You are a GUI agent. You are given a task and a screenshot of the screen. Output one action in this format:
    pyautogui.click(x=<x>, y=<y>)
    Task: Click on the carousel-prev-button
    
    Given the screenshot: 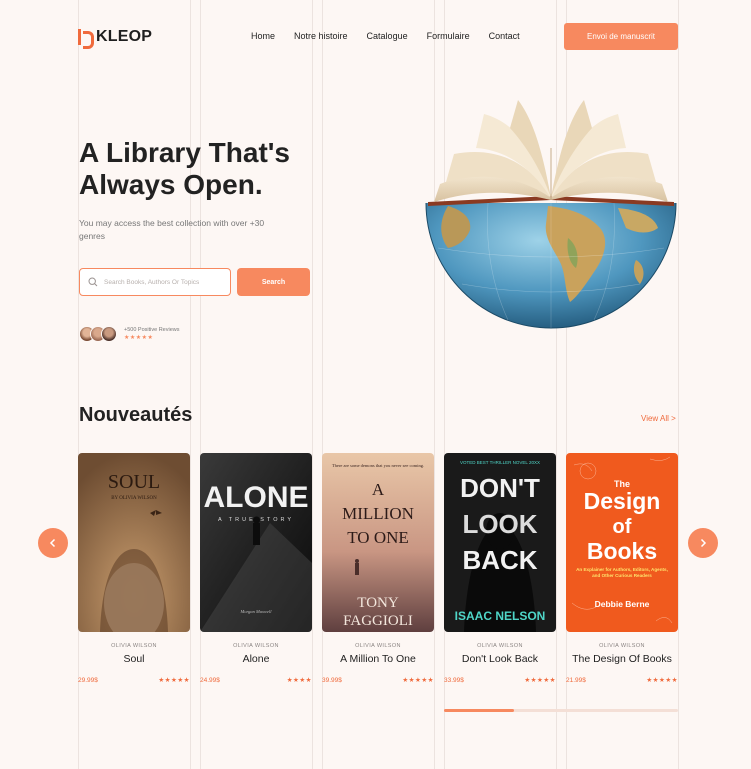 What is the action you would take?
    pyautogui.click(x=53, y=543)
    